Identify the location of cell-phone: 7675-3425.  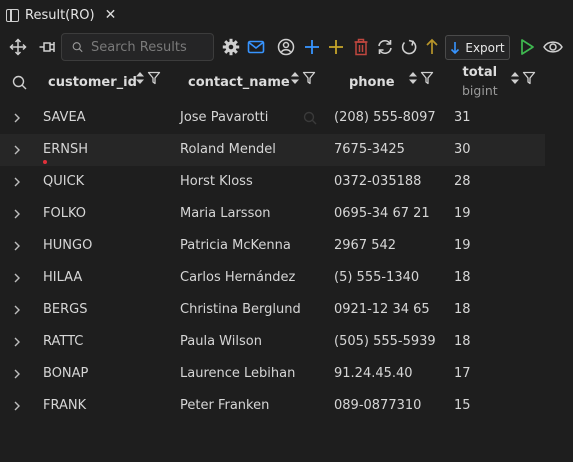
(369, 150).